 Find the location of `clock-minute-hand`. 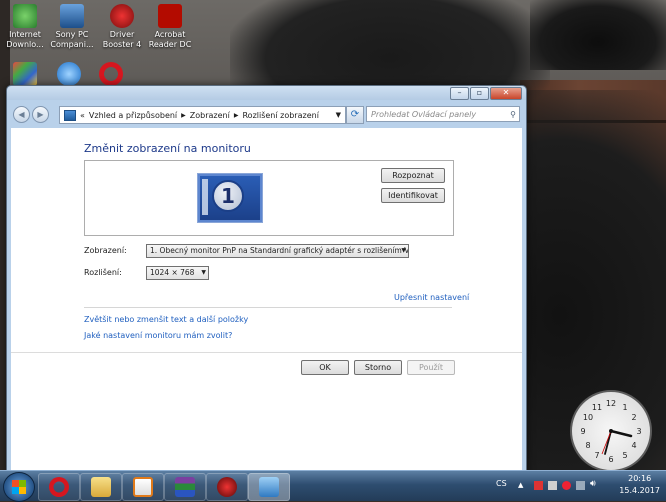

clock-minute-hand is located at coordinates (608, 442).